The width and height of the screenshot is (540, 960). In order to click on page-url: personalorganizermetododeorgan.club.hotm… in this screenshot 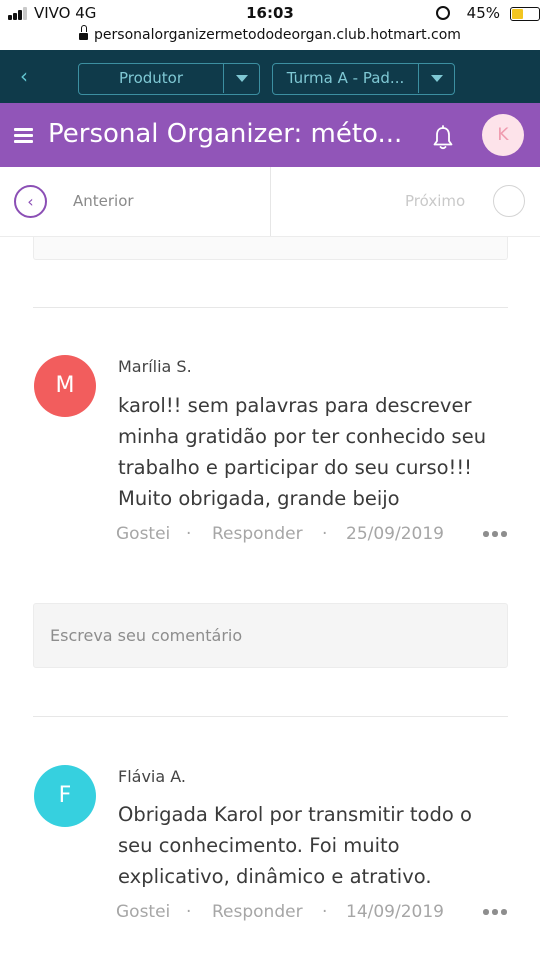, I will do `click(277, 35)`.